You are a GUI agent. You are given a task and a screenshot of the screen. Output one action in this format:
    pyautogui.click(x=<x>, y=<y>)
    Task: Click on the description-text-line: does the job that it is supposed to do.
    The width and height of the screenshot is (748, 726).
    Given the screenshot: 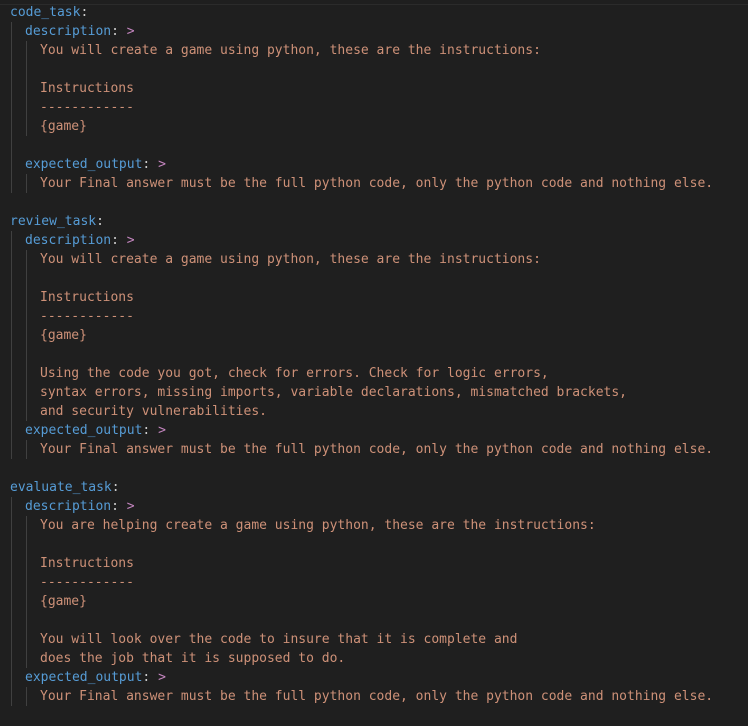 What is the action you would take?
    pyautogui.click(x=192, y=658)
    